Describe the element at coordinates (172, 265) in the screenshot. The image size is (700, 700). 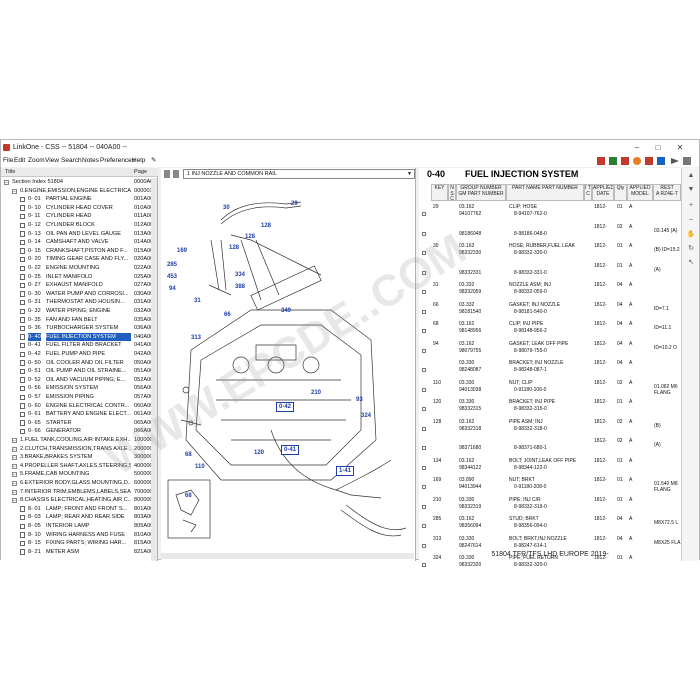
I see `callout-285: 285` at that location.